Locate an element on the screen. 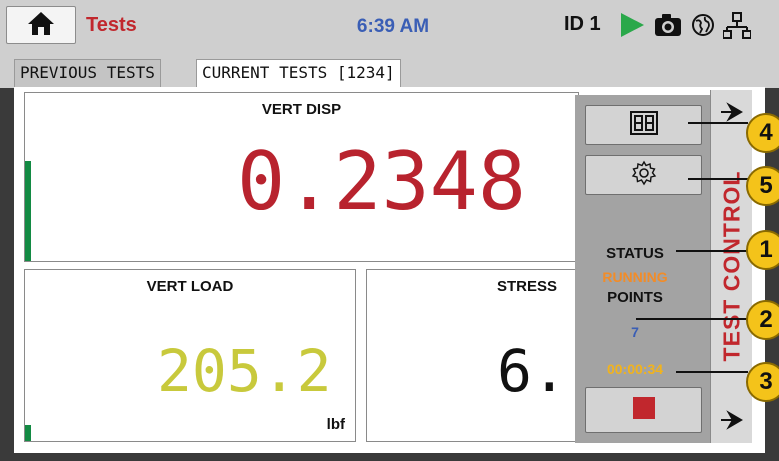  stress-title: STRESS is located at coordinates (527, 286).